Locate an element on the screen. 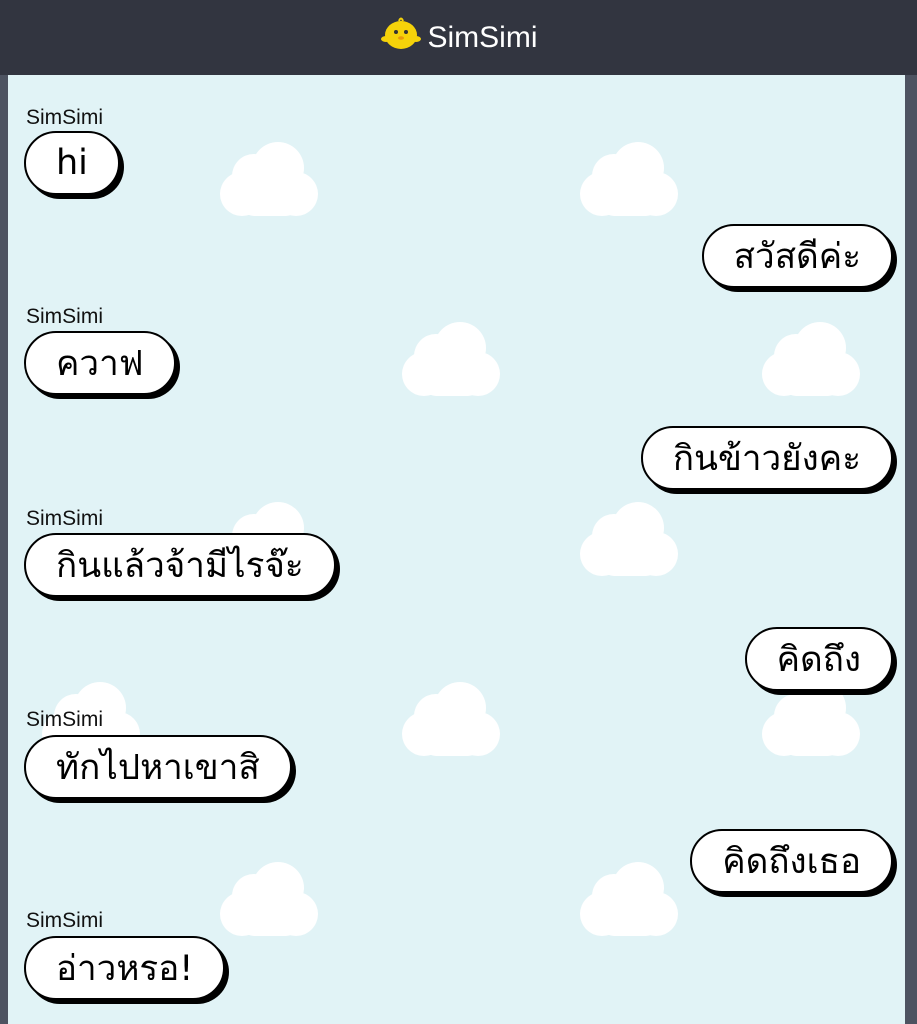 This screenshot has width=917, height=1024. bot-message-bubble: กินแล้วจ้ามีไรจ๊ะ is located at coordinates (180, 565).